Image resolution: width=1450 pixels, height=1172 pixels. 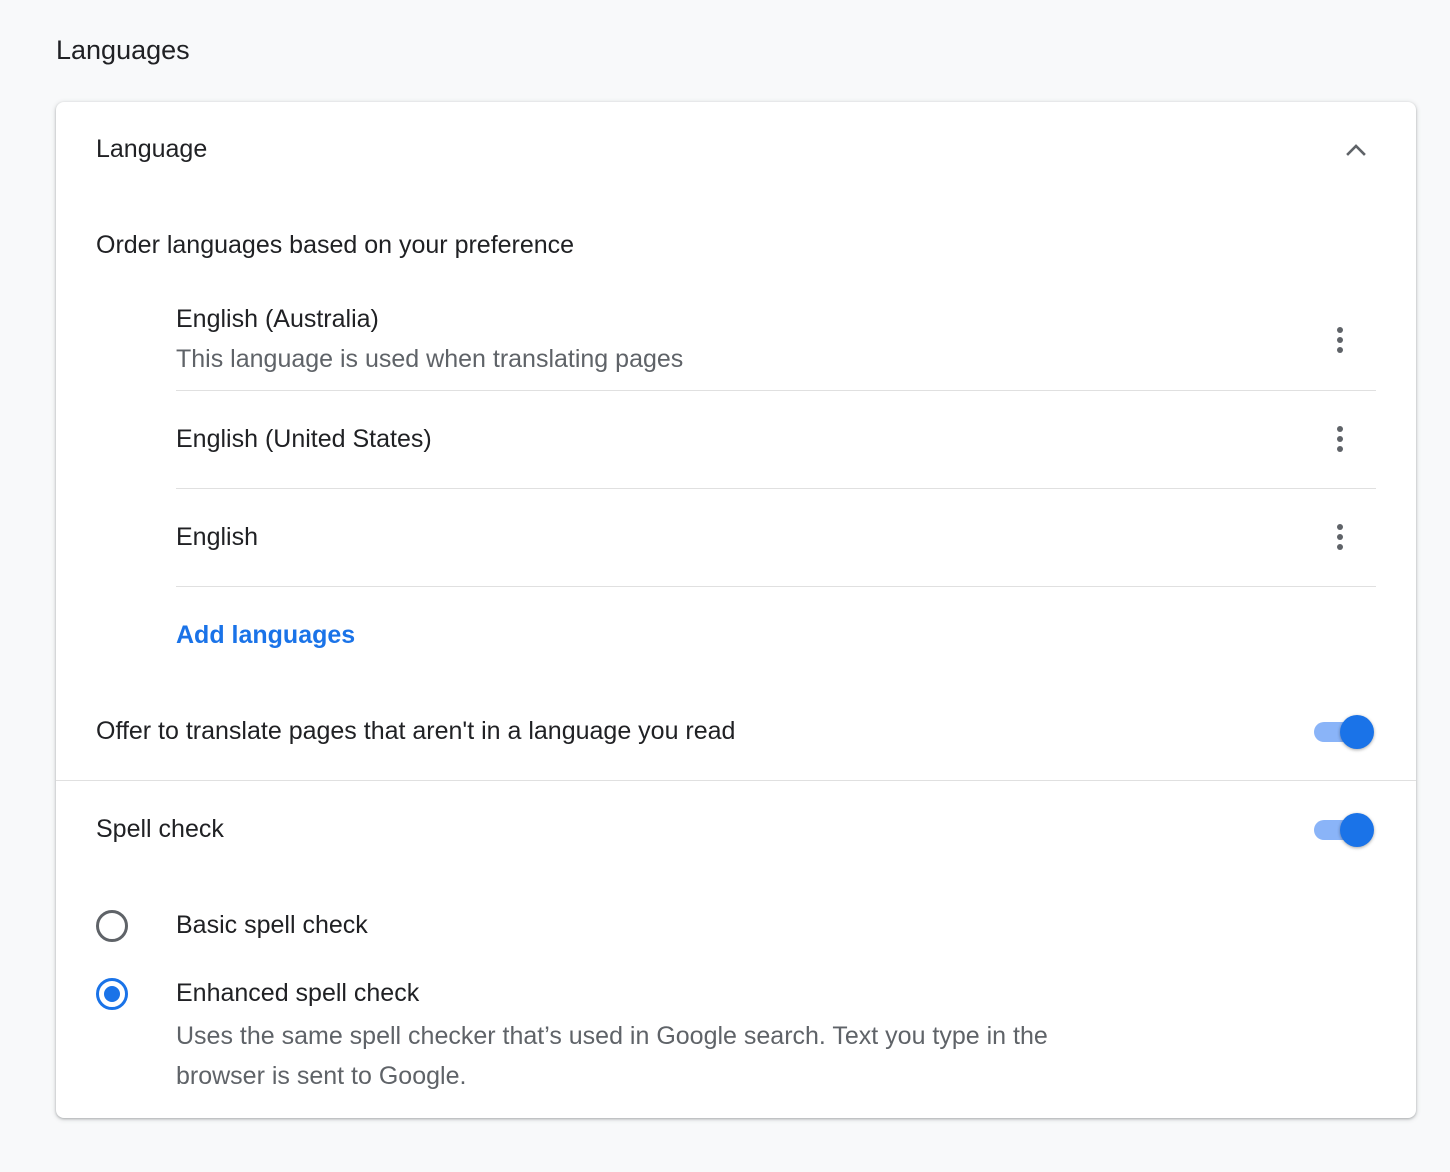 What do you see at coordinates (152, 149) in the screenshot?
I see `language-header: Language` at bounding box center [152, 149].